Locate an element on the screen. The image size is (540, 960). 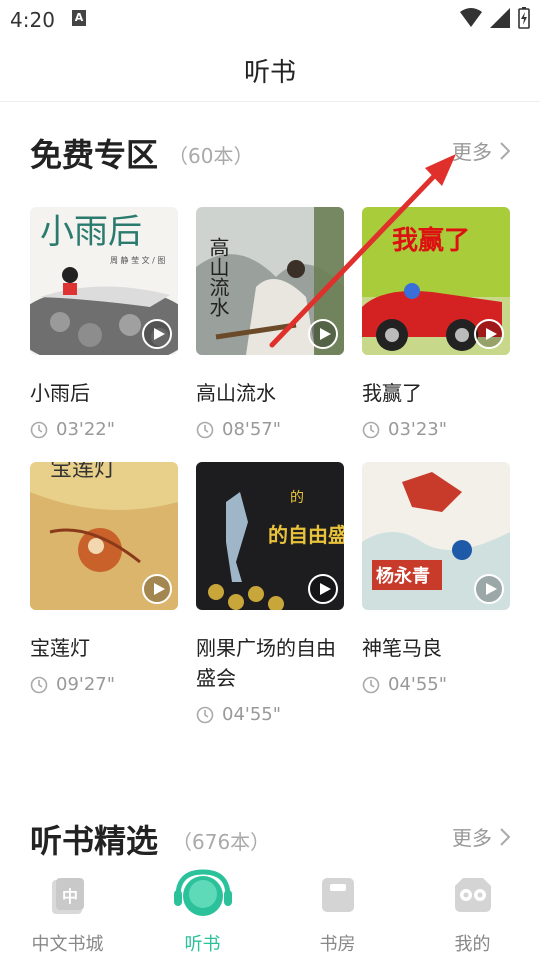
duration-text: 08'57" is located at coordinates (252, 429).